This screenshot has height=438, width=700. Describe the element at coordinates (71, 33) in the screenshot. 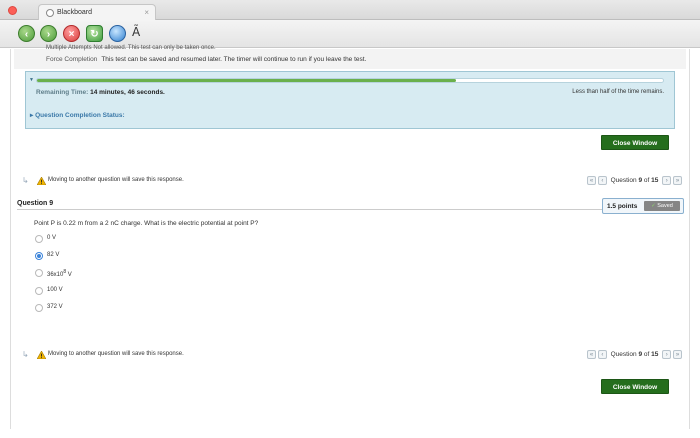

I see `stop-icon: ×` at that location.